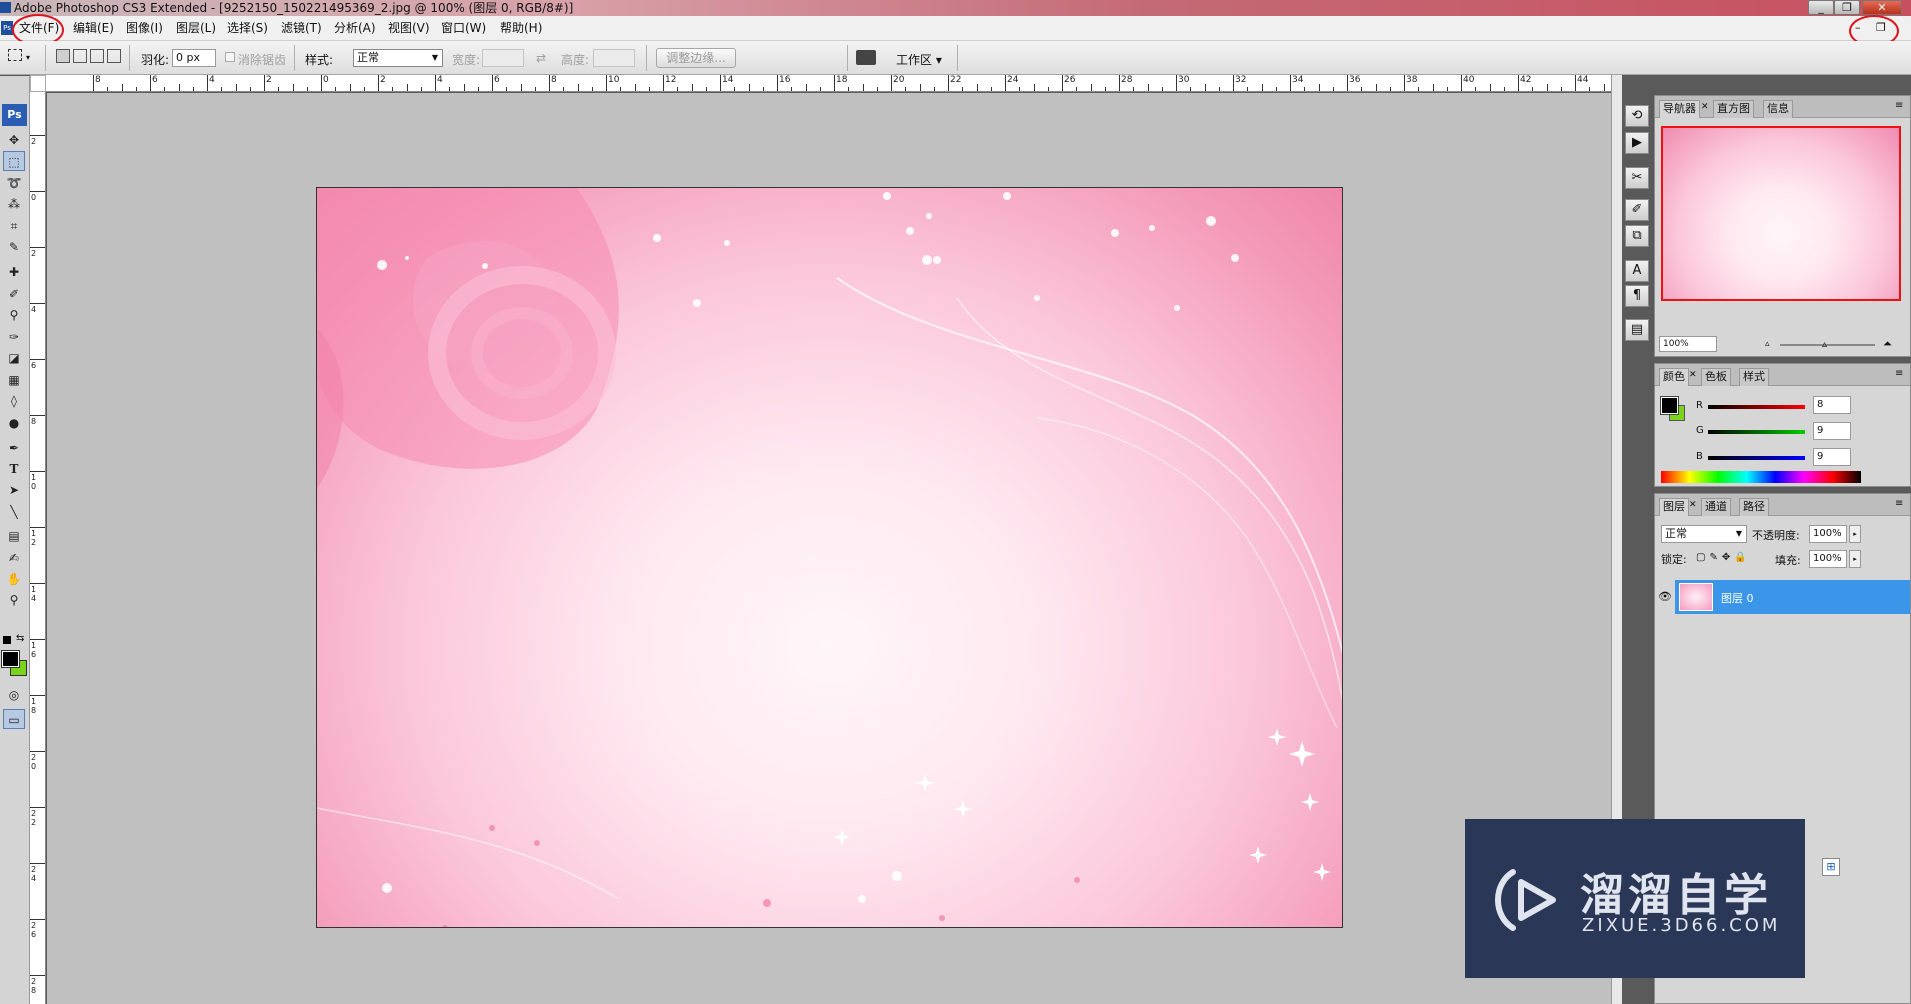 The image size is (1911, 1004). Describe the element at coordinates (409, 28) in the screenshot. I see `menu-view: 视图(V)` at that location.